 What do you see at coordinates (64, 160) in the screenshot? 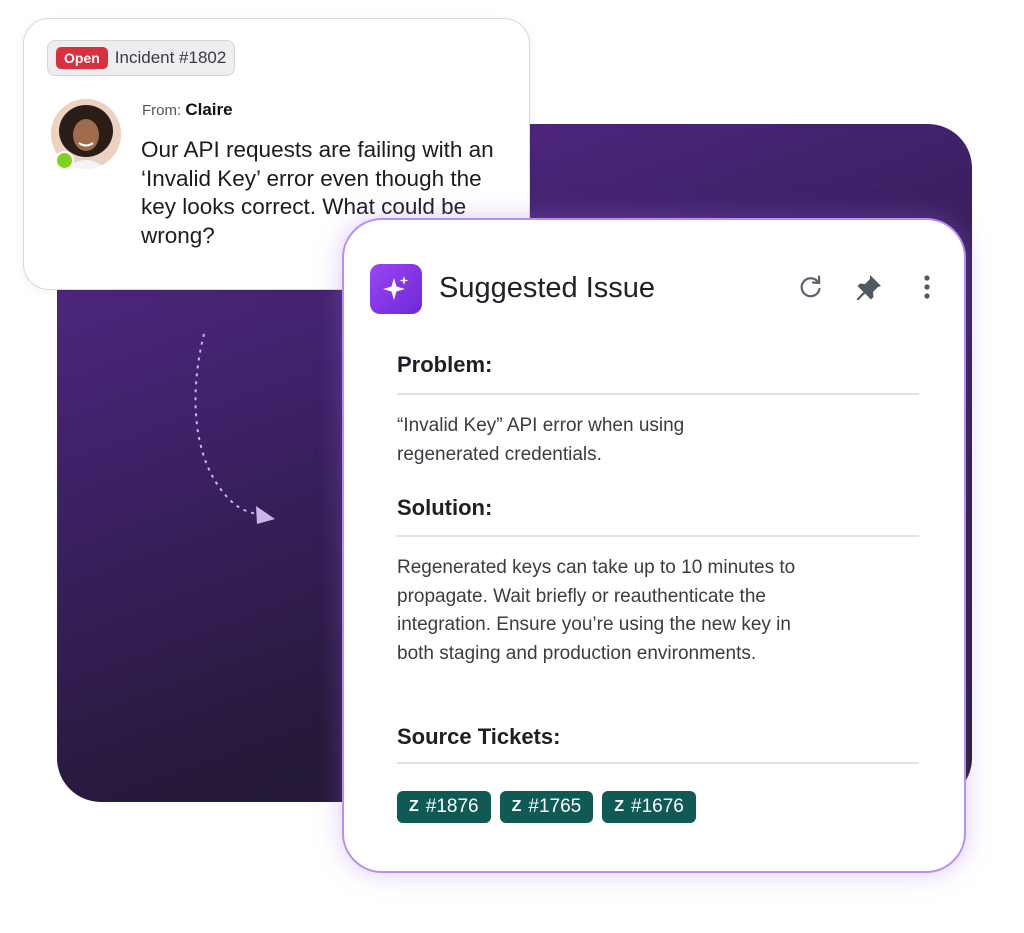
I see `online-status-dot` at bounding box center [64, 160].